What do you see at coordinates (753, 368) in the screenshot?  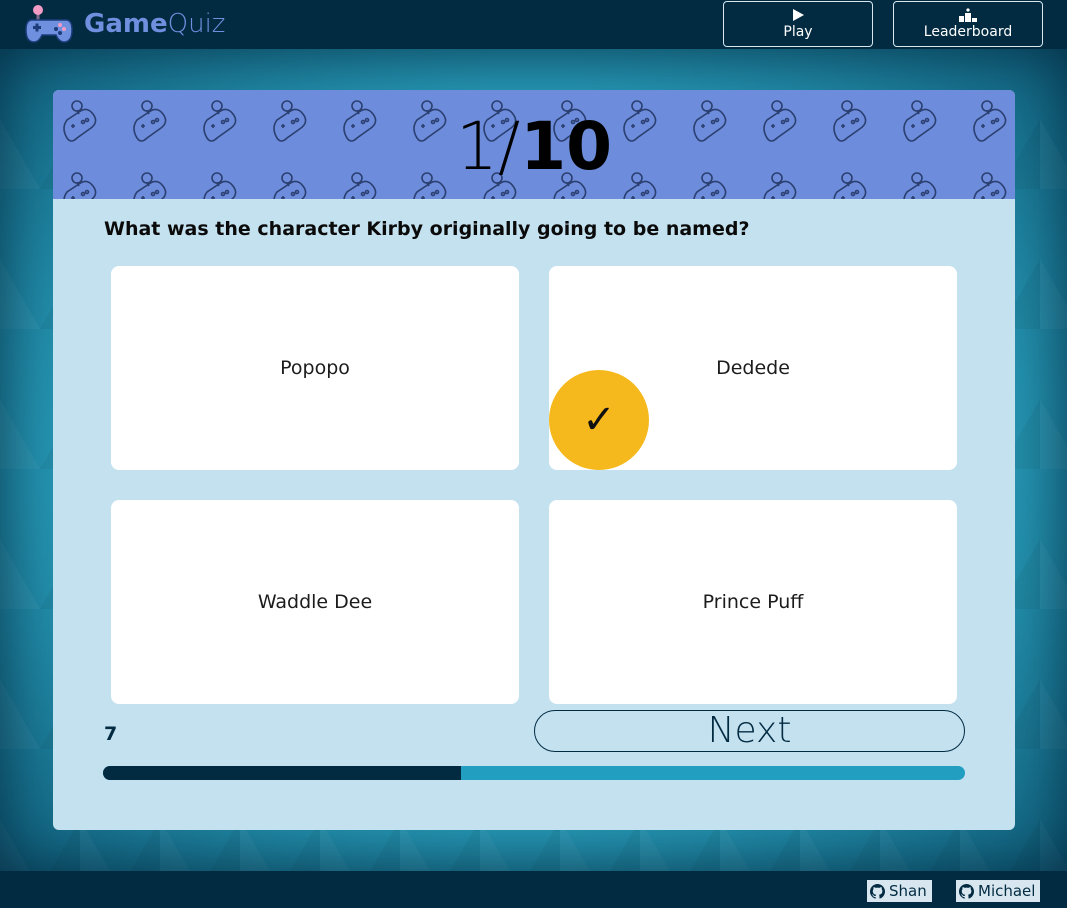 I see `answer-label: Dedede` at bounding box center [753, 368].